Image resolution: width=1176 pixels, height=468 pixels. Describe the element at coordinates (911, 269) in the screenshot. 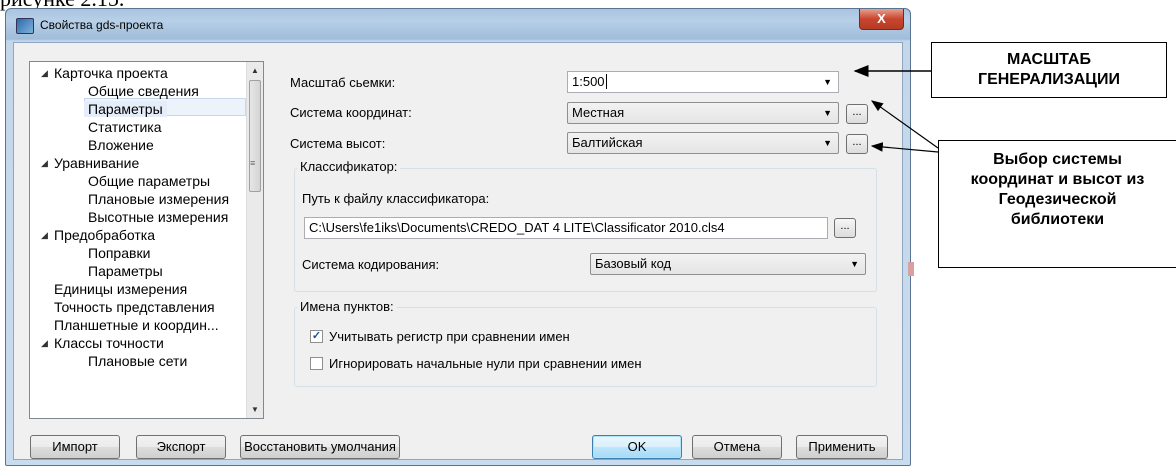

I see `edge-mark` at that location.